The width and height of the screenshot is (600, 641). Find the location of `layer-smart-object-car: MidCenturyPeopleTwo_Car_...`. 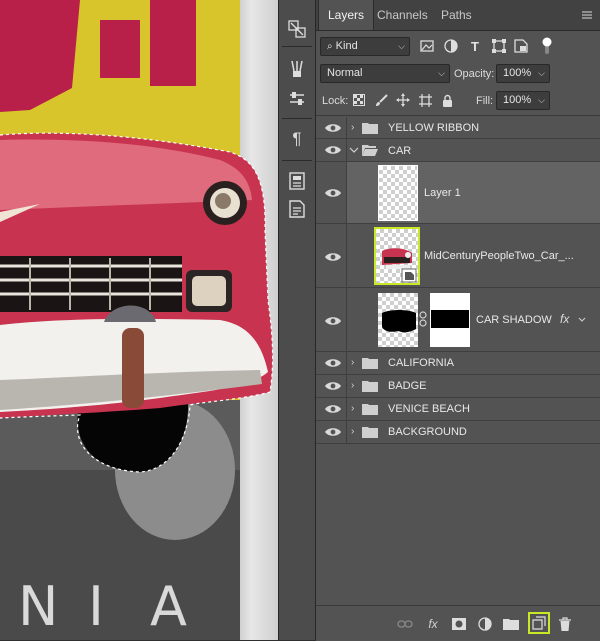

layer-smart-object-car: MidCenturyPeopleTwo_Car_... is located at coordinates (458, 256).